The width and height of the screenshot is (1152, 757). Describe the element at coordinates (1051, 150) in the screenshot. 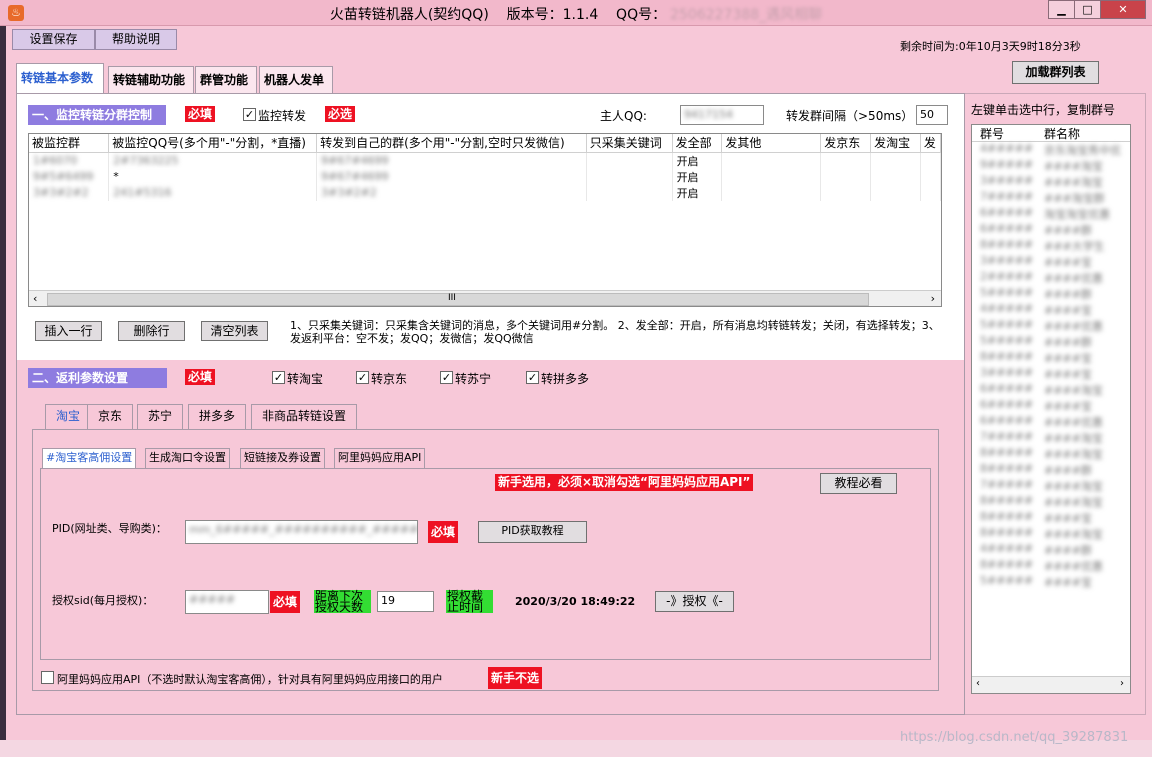

I see `list-item: 4##### 京东淘宝秀中优` at that location.